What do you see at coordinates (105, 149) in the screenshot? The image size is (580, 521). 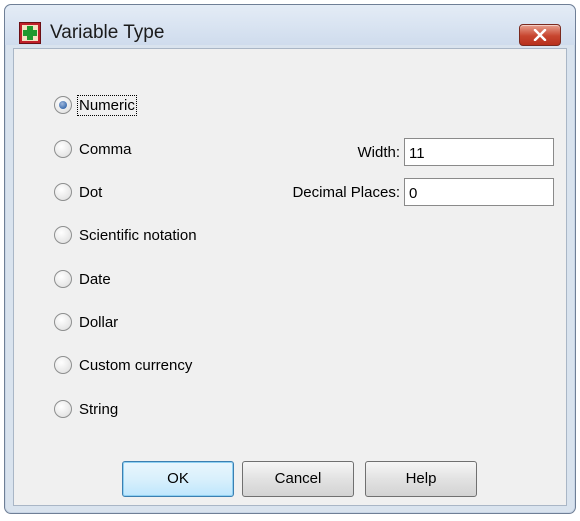 I see `radio-label-comma: Comma` at bounding box center [105, 149].